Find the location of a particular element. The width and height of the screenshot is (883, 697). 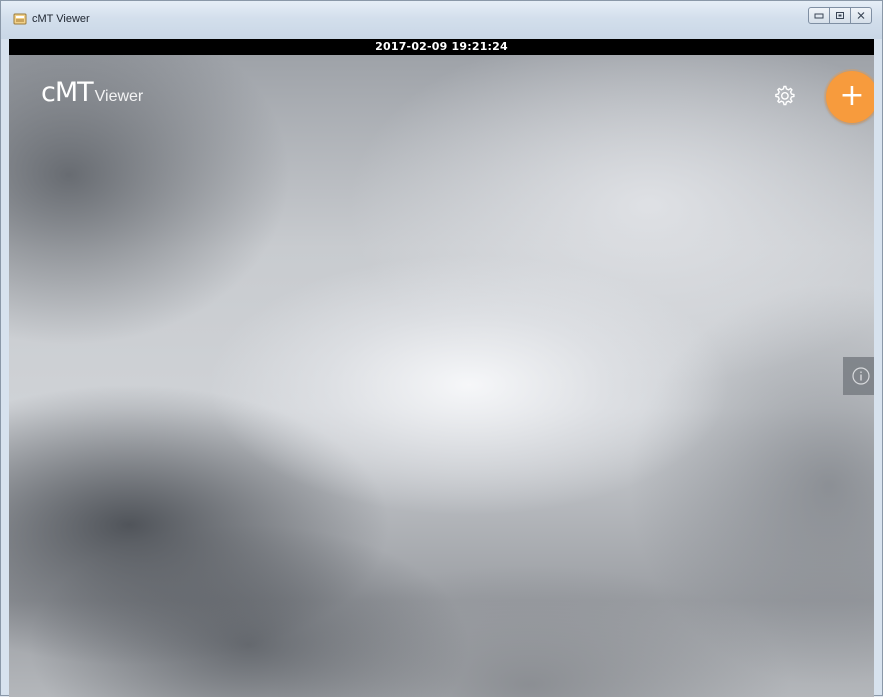

gear-icon is located at coordinates (785, 95).